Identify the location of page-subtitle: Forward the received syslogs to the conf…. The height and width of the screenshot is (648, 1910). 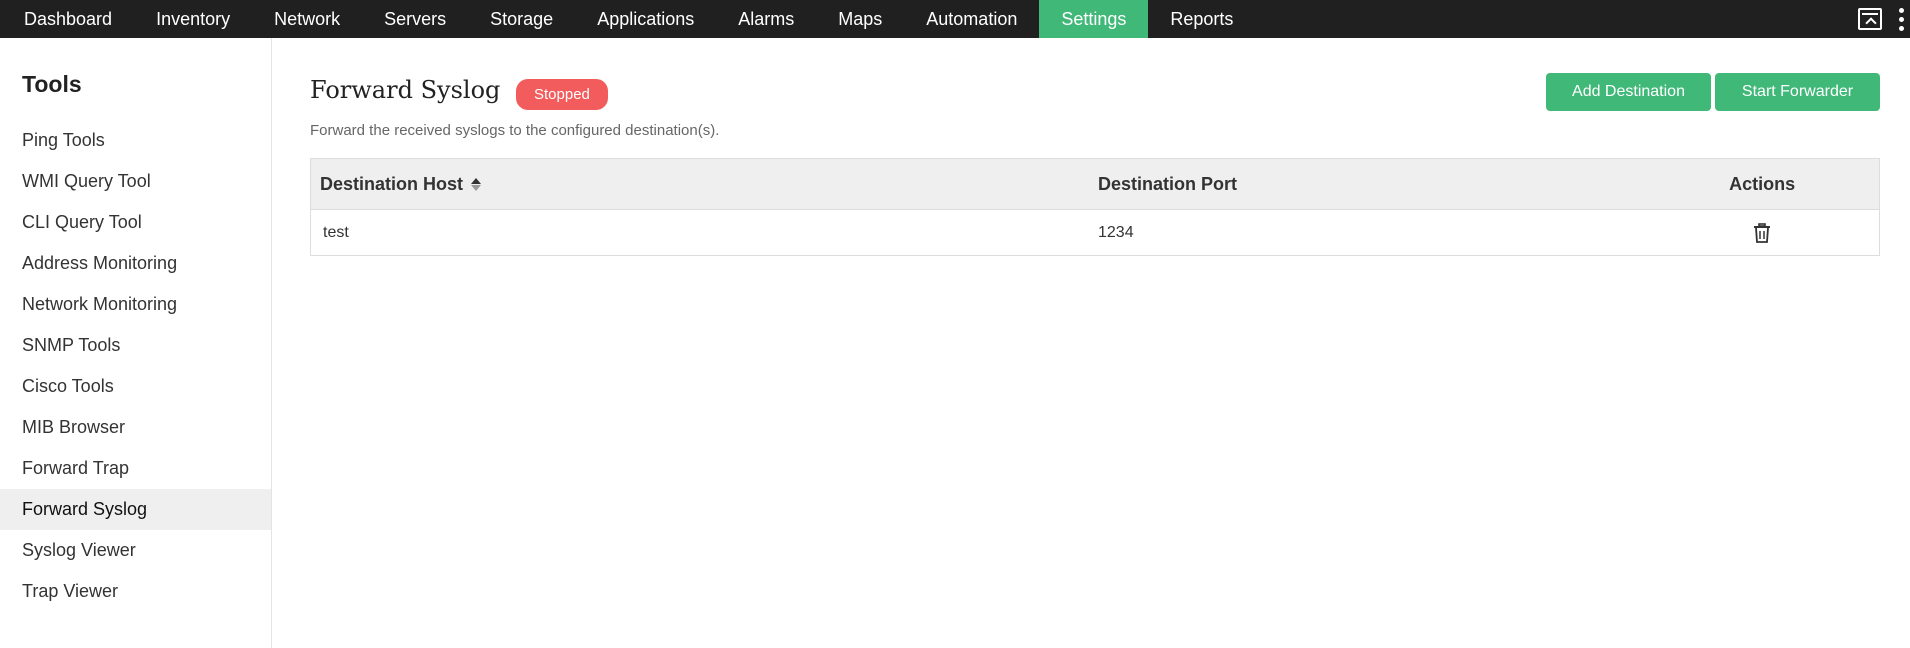
(515, 130).